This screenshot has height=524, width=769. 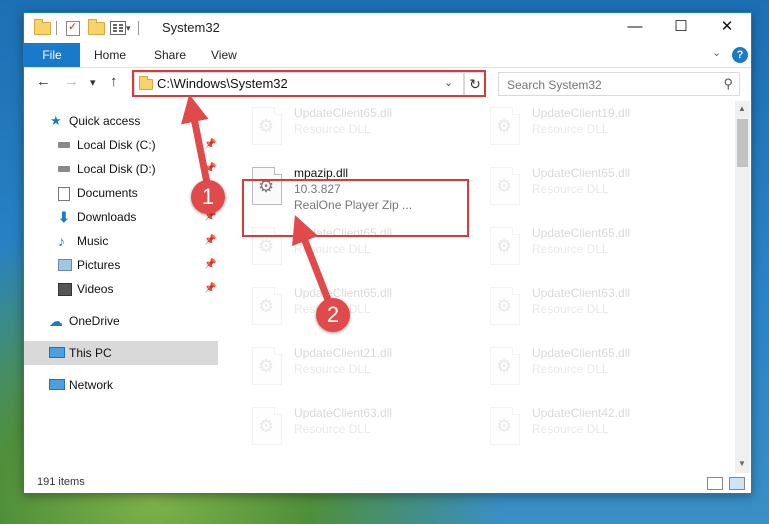 What do you see at coordinates (387, 483) in the screenshot?
I see `status-bar: 191 items` at bounding box center [387, 483].